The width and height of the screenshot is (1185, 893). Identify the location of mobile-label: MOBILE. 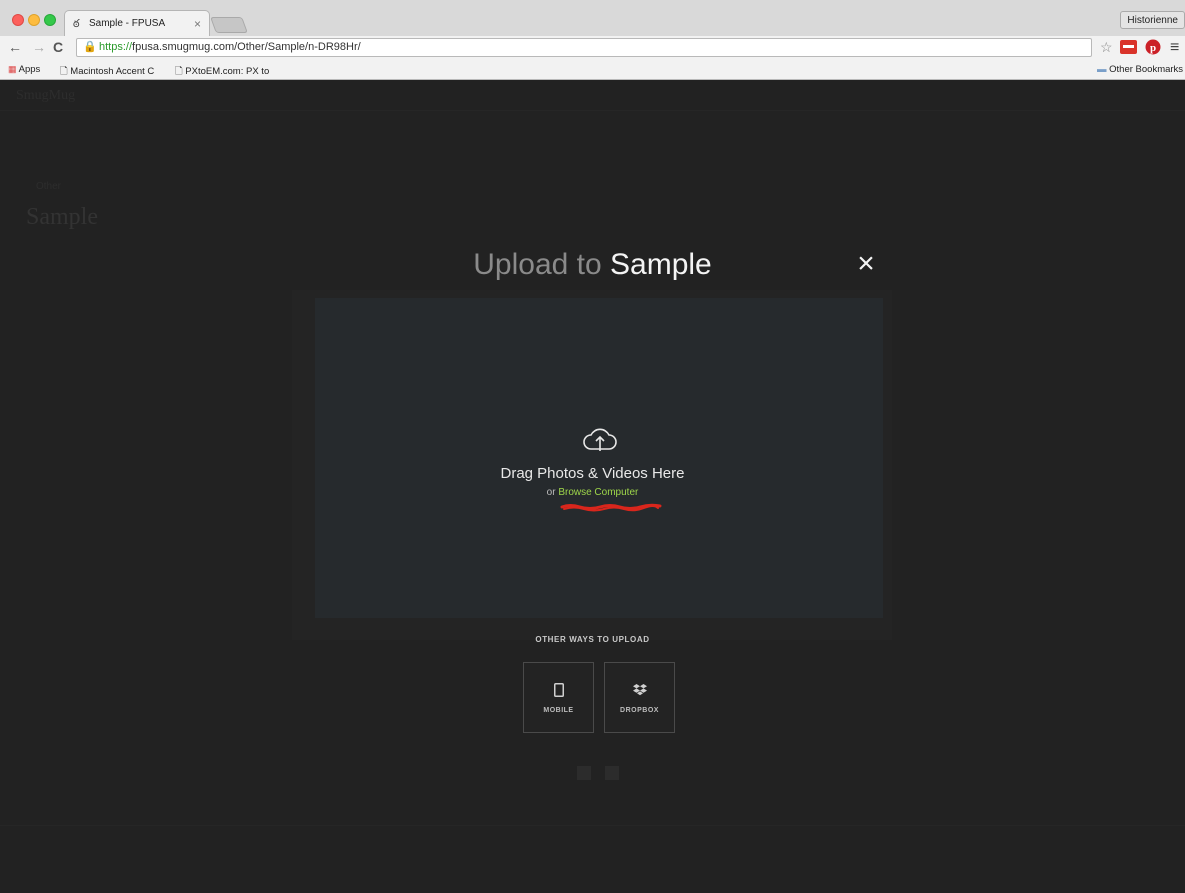
(558, 710).